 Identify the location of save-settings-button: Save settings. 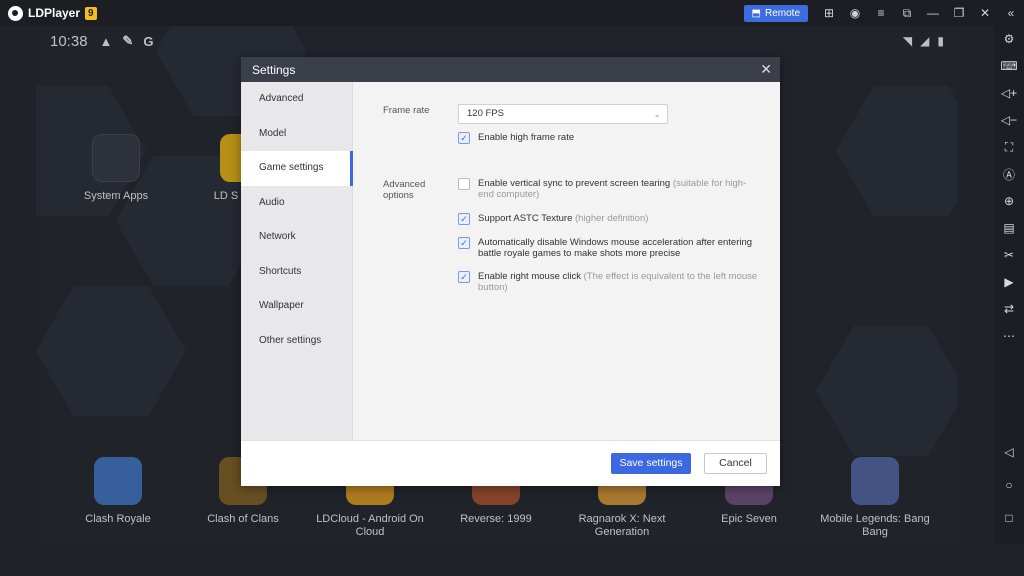
(651, 463).